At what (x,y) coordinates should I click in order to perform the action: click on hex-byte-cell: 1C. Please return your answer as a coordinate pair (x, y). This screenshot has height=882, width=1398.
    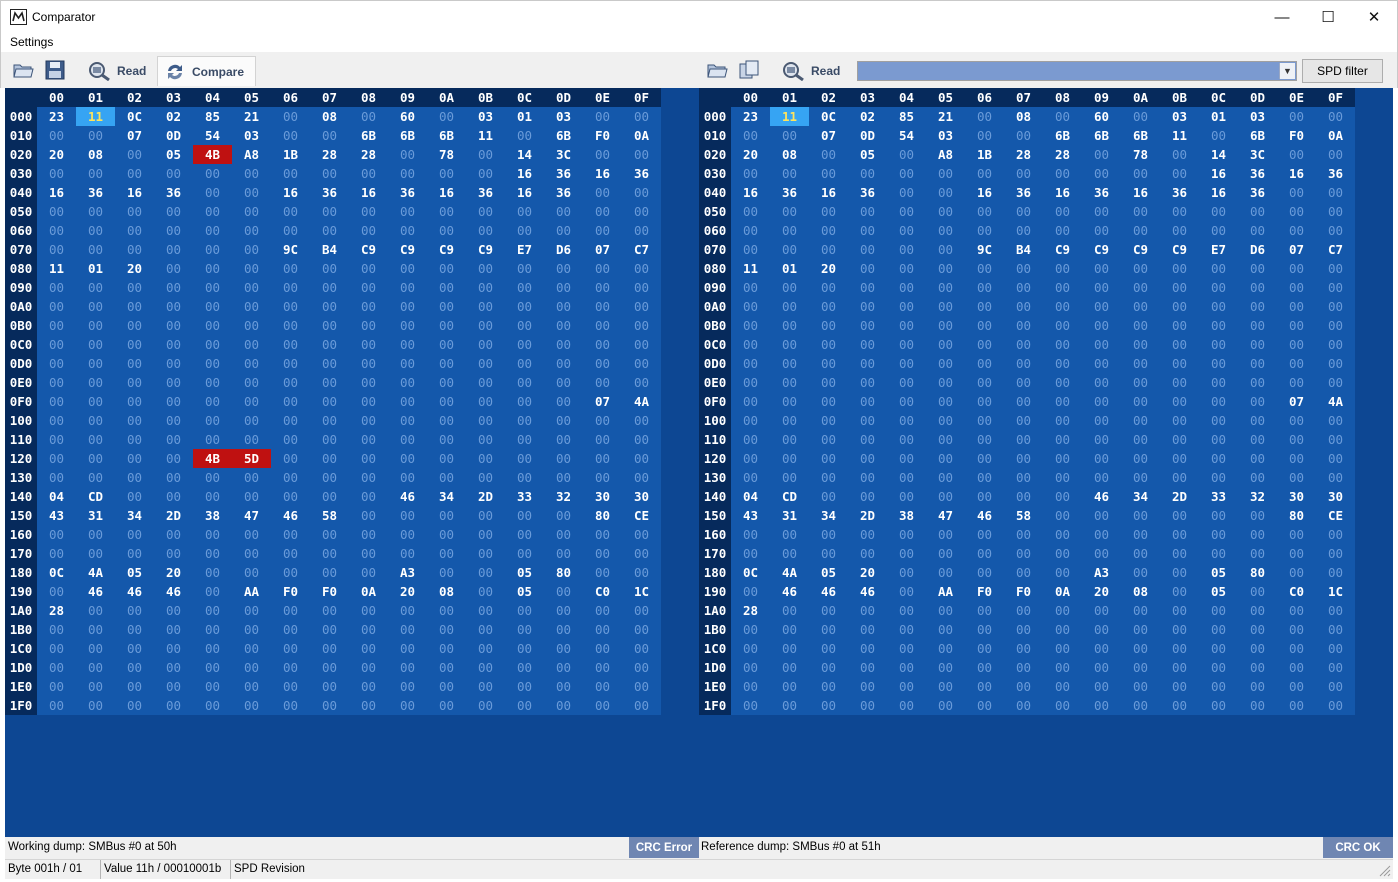
    Looking at the image, I should click on (641, 591).